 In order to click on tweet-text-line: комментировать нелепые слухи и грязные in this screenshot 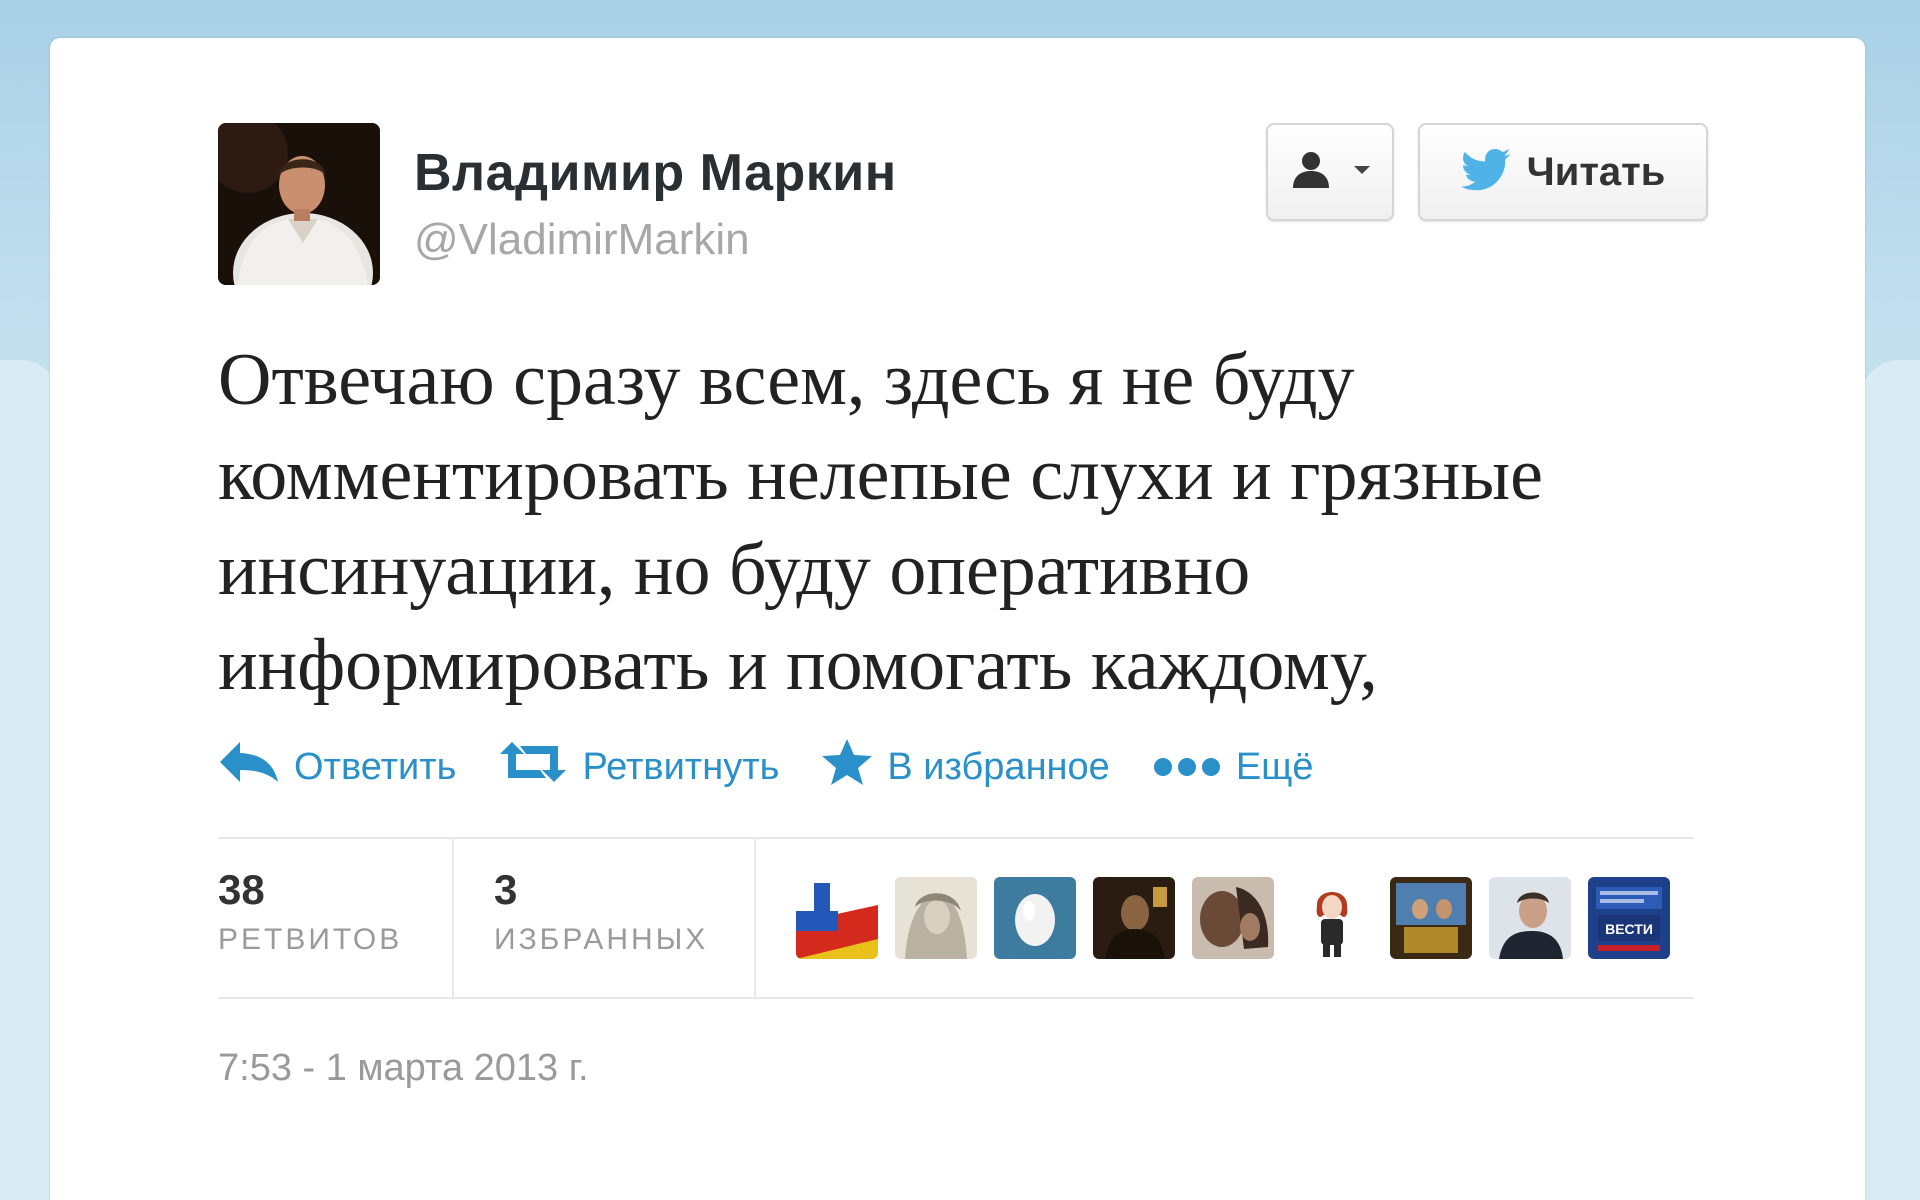, I will do `click(880, 475)`.